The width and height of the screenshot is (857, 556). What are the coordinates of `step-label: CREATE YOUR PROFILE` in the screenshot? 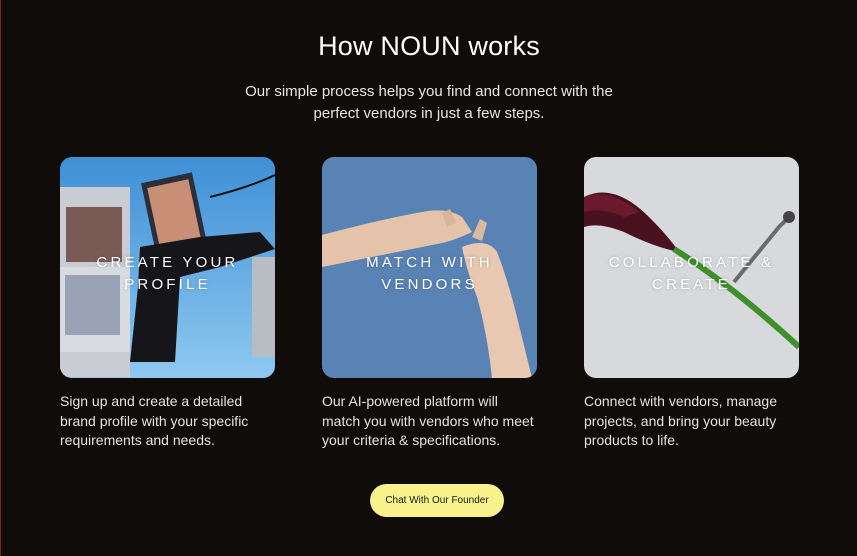 It's located at (167, 273).